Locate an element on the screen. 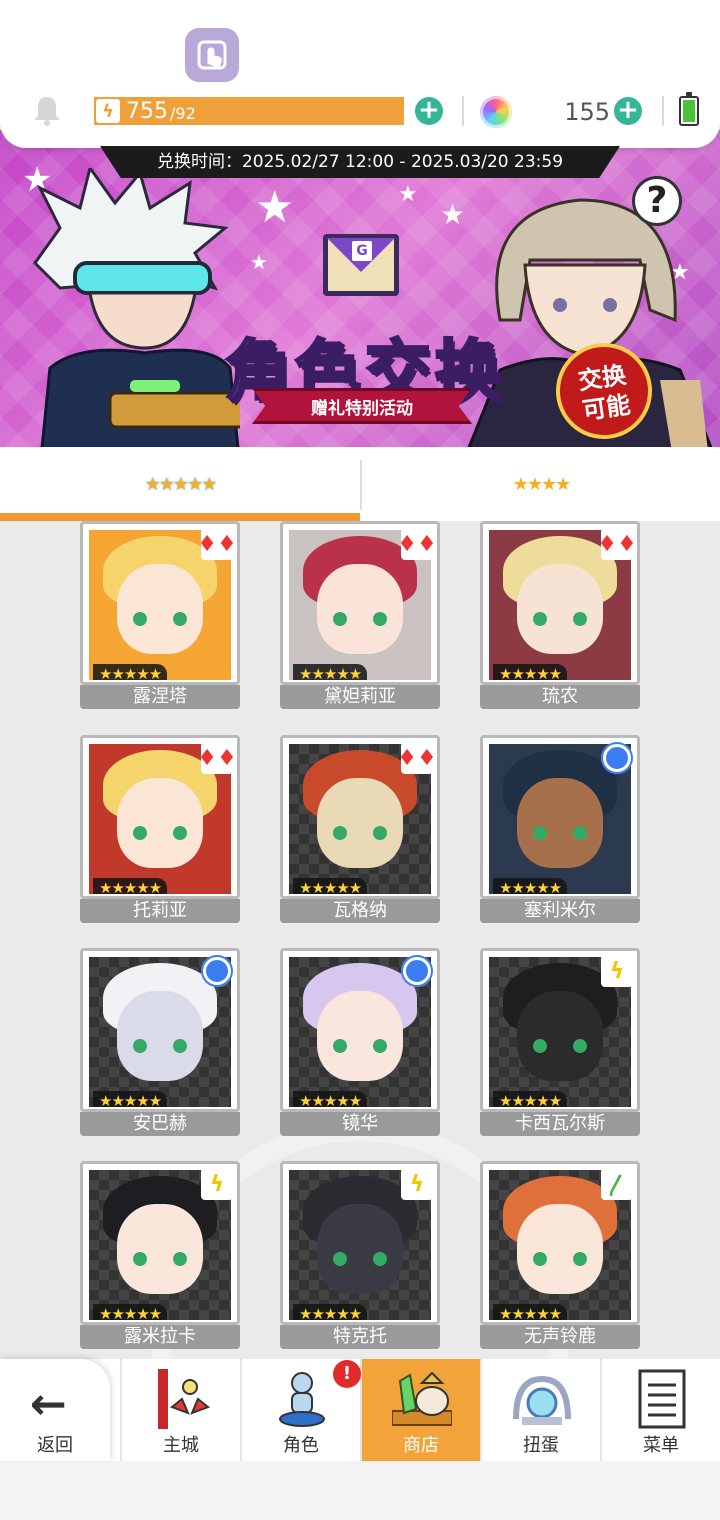  battery-icon is located at coordinates (689, 109).